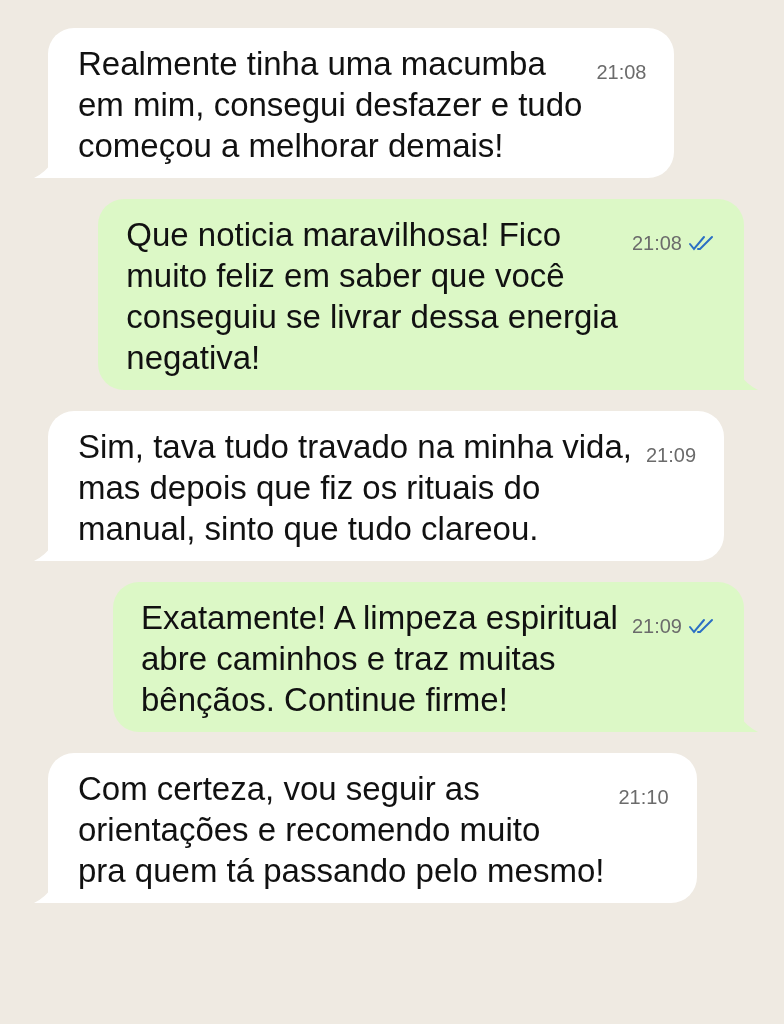 This screenshot has height=1024, width=784. I want to click on message-text: Sim, tava tudo travado na minha vida, mas depois que fiz os rituais do manual, sinto que tudo clareou., so click(355, 488).